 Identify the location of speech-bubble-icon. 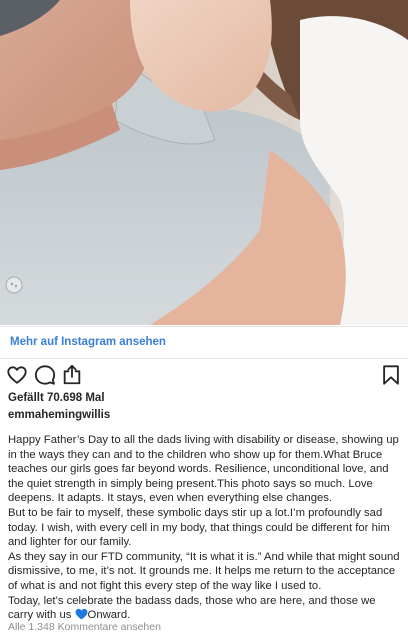
(45, 375).